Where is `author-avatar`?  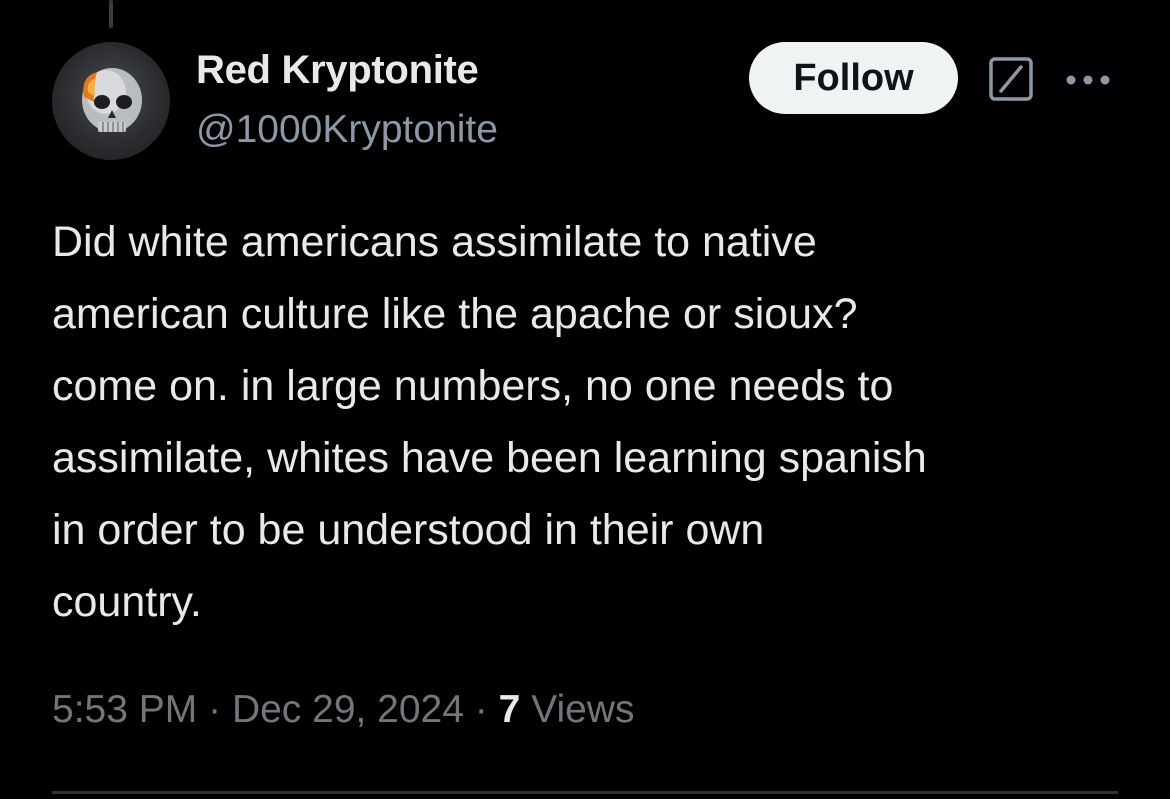 author-avatar is located at coordinates (111, 101).